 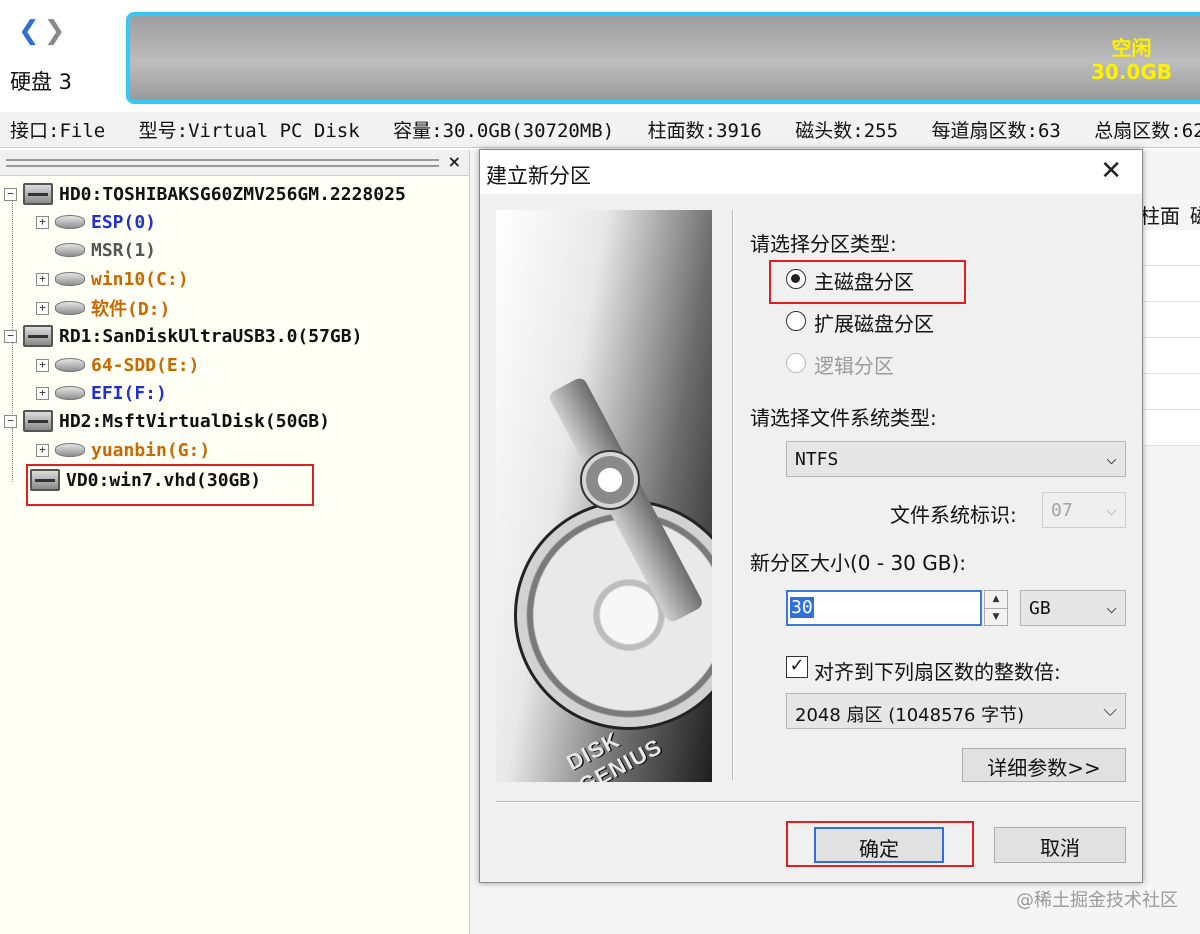 What do you see at coordinates (124, 222) in the screenshot?
I see `tree-node-label: ESP(0)` at bounding box center [124, 222].